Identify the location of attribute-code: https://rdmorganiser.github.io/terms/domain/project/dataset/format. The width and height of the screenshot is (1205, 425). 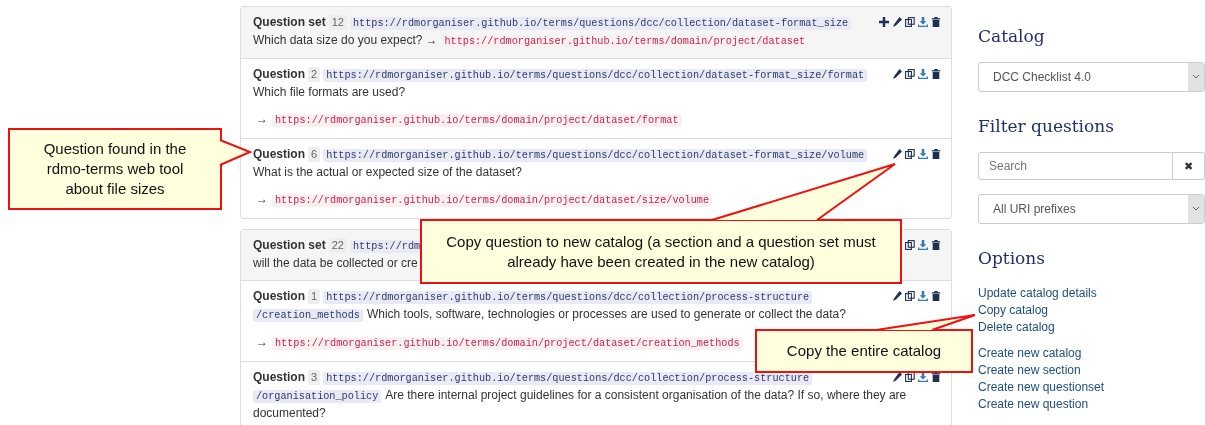
(477, 120).